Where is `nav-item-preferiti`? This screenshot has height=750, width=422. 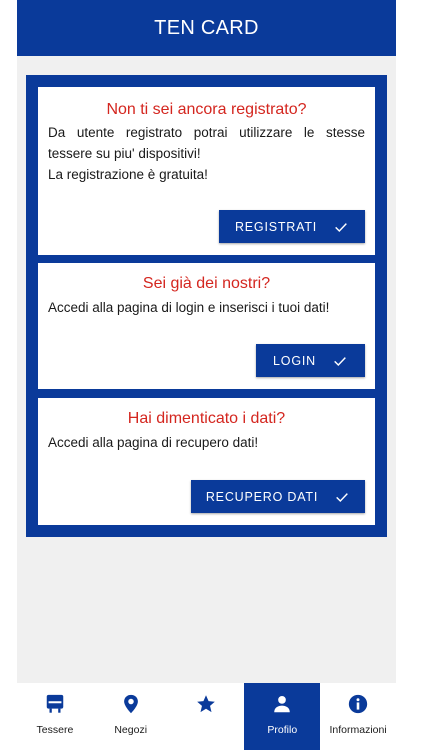 nav-item-preferiti is located at coordinates (207, 716).